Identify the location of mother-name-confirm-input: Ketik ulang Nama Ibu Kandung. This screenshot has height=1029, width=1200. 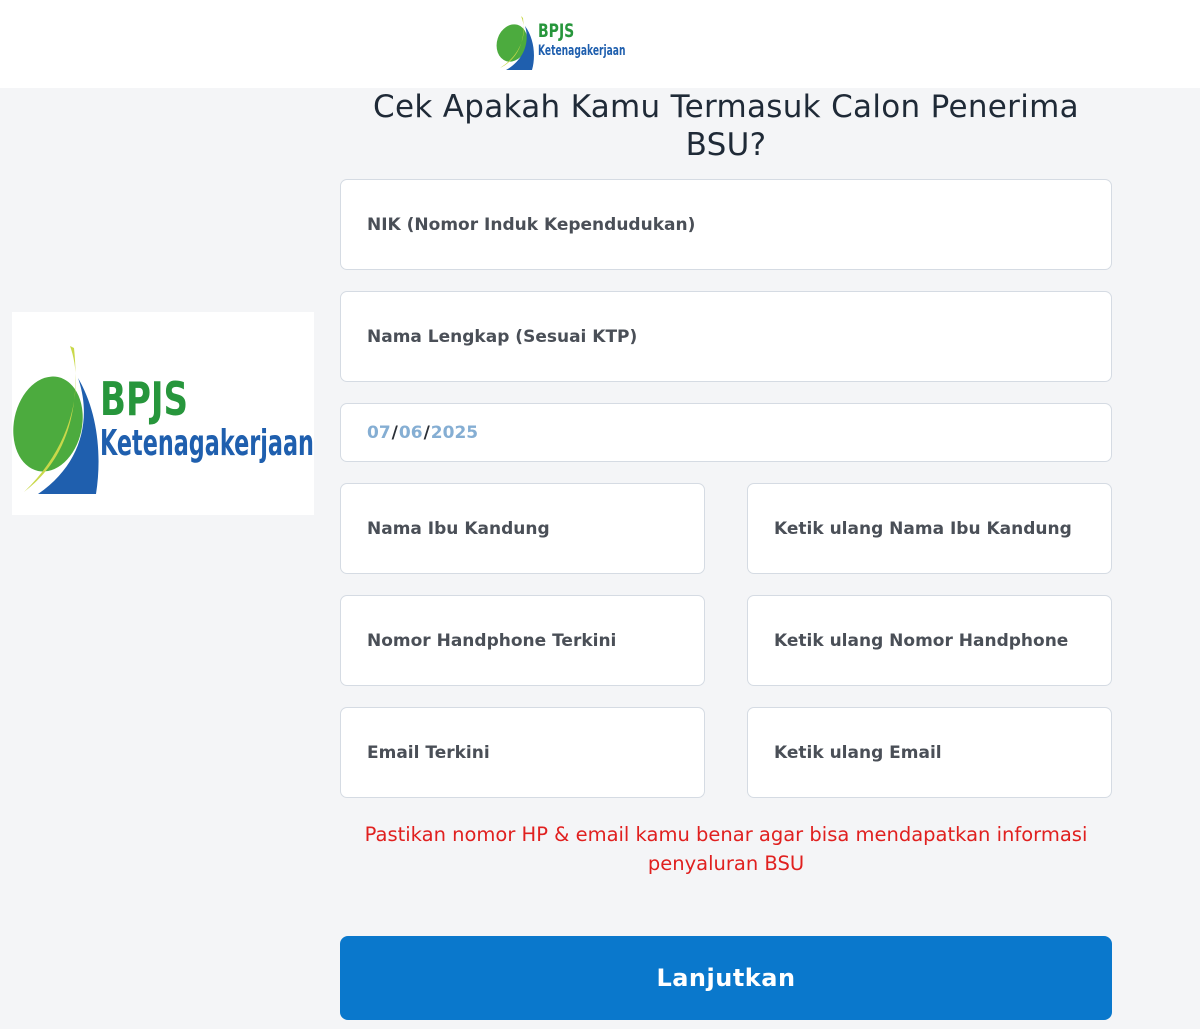
(929, 528).